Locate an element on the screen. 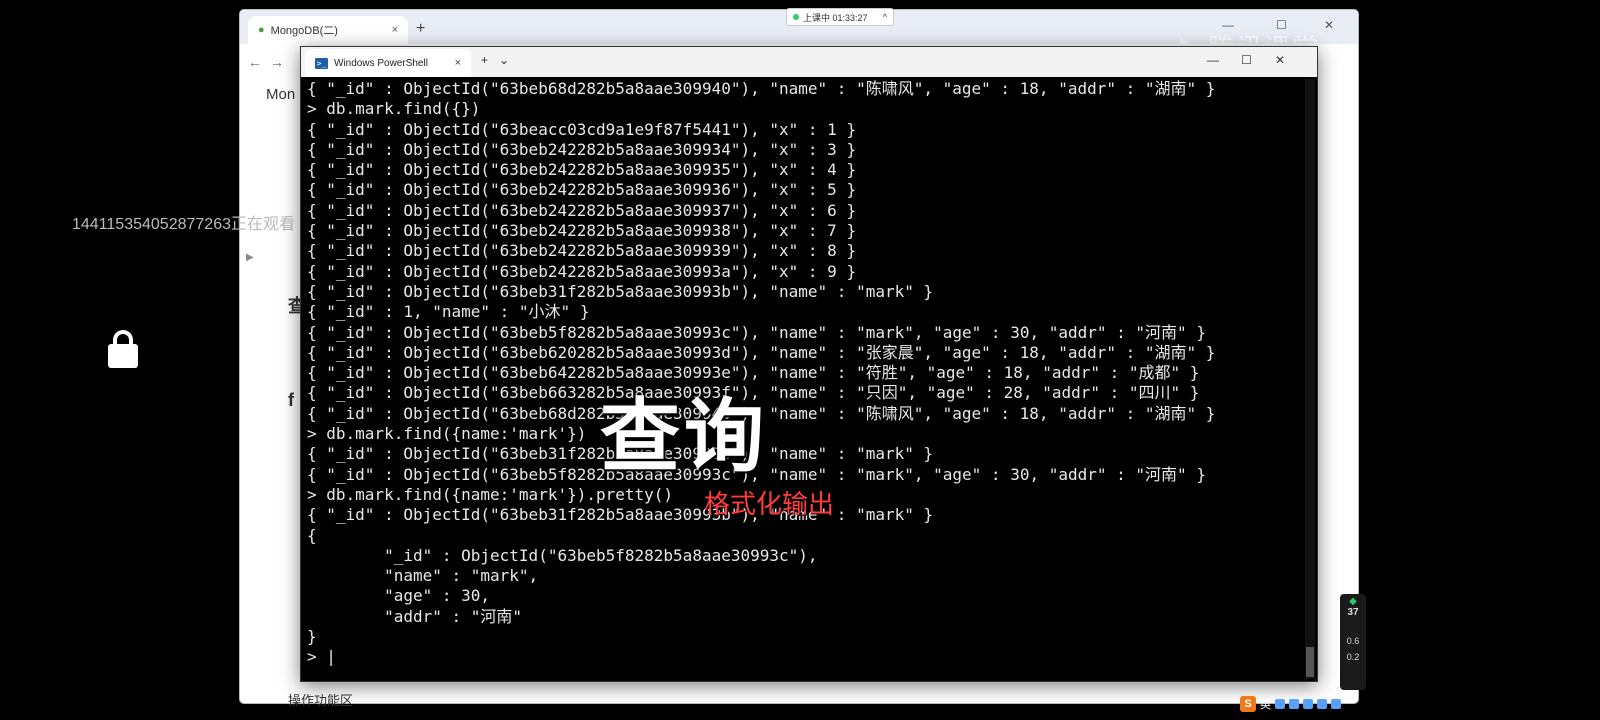 The image size is (1600, 720). powershell-icon: >_ is located at coordinates (321, 63).